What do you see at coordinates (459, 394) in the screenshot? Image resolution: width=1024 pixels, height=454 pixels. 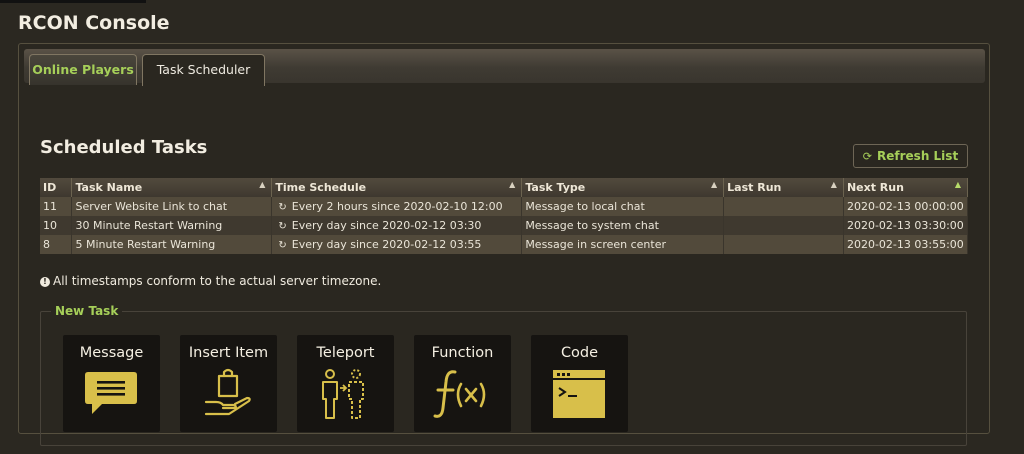 I see `function-icon` at bounding box center [459, 394].